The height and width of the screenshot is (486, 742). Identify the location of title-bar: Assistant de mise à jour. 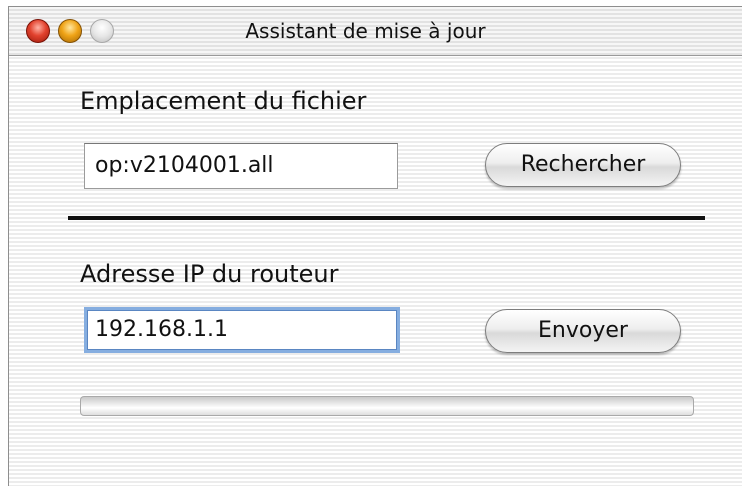
(375, 31).